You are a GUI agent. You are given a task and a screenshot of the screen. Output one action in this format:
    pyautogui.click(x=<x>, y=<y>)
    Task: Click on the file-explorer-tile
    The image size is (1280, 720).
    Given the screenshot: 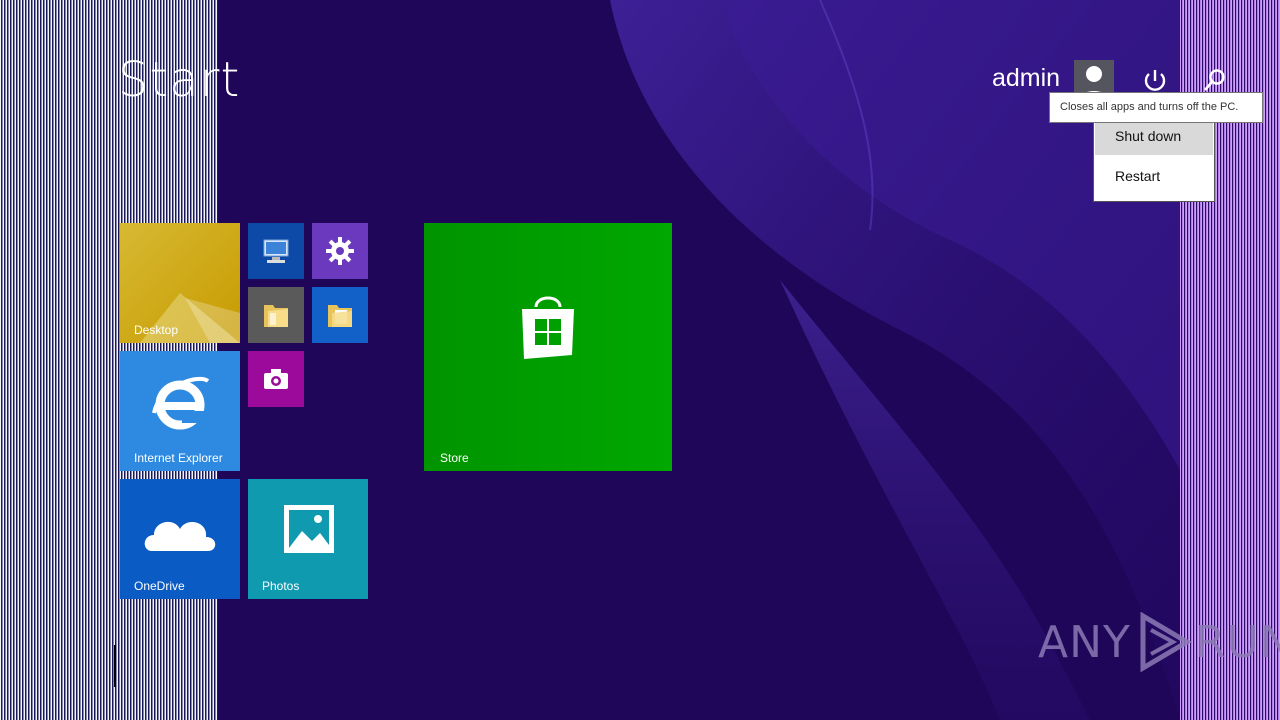 What is the action you would take?
    pyautogui.click(x=276, y=315)
    